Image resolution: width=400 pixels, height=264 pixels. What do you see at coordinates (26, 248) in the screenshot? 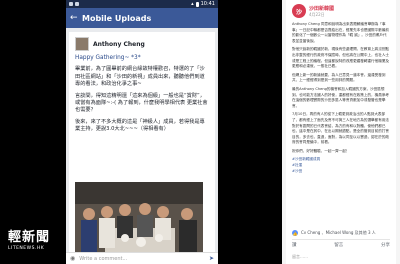
I see `watermark-subtitle: LITENEWS.HK` at bounding box center [26, 248].